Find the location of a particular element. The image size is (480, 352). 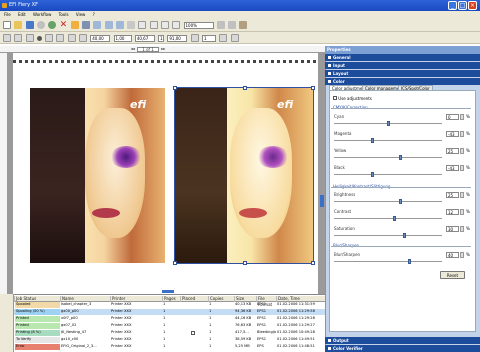

job-image-adjusted: efi is located at coordinates (244, 175).